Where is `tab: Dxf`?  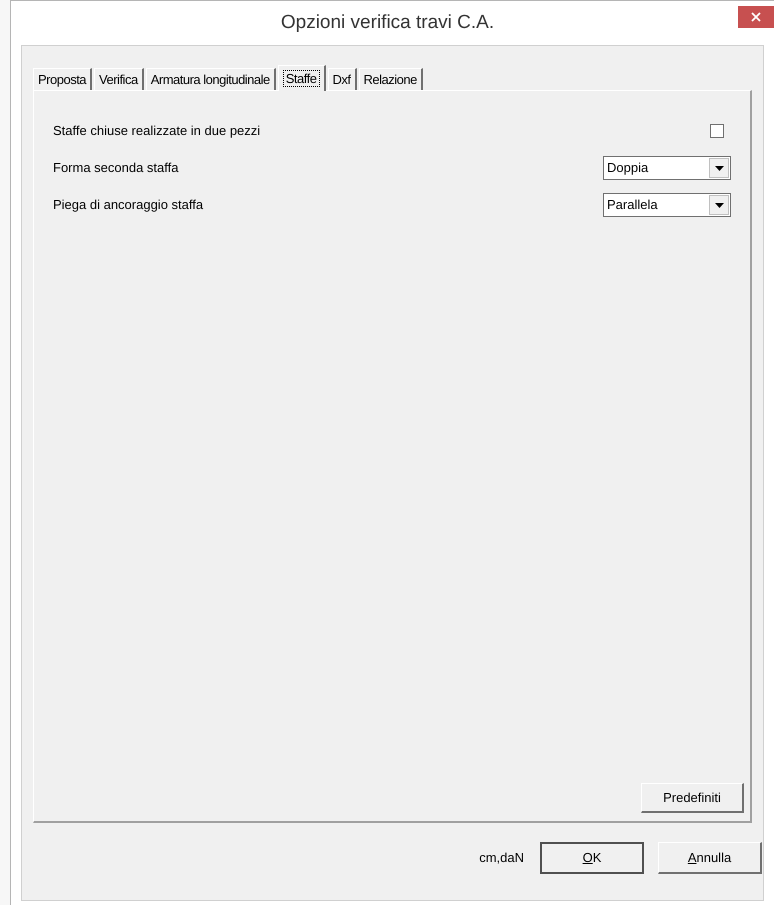
tab: Dxf is located at coordinates (342, 79).